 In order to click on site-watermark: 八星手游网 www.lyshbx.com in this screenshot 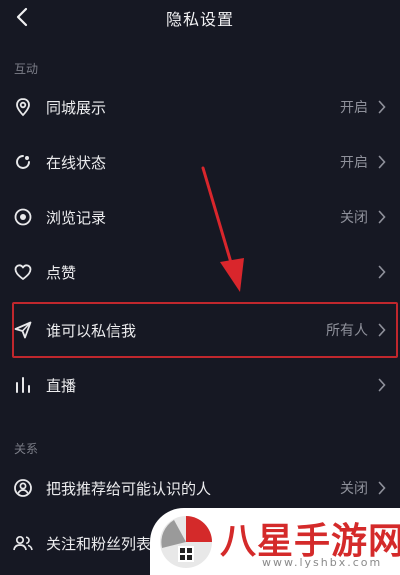, I will do `click(275, 541)`.